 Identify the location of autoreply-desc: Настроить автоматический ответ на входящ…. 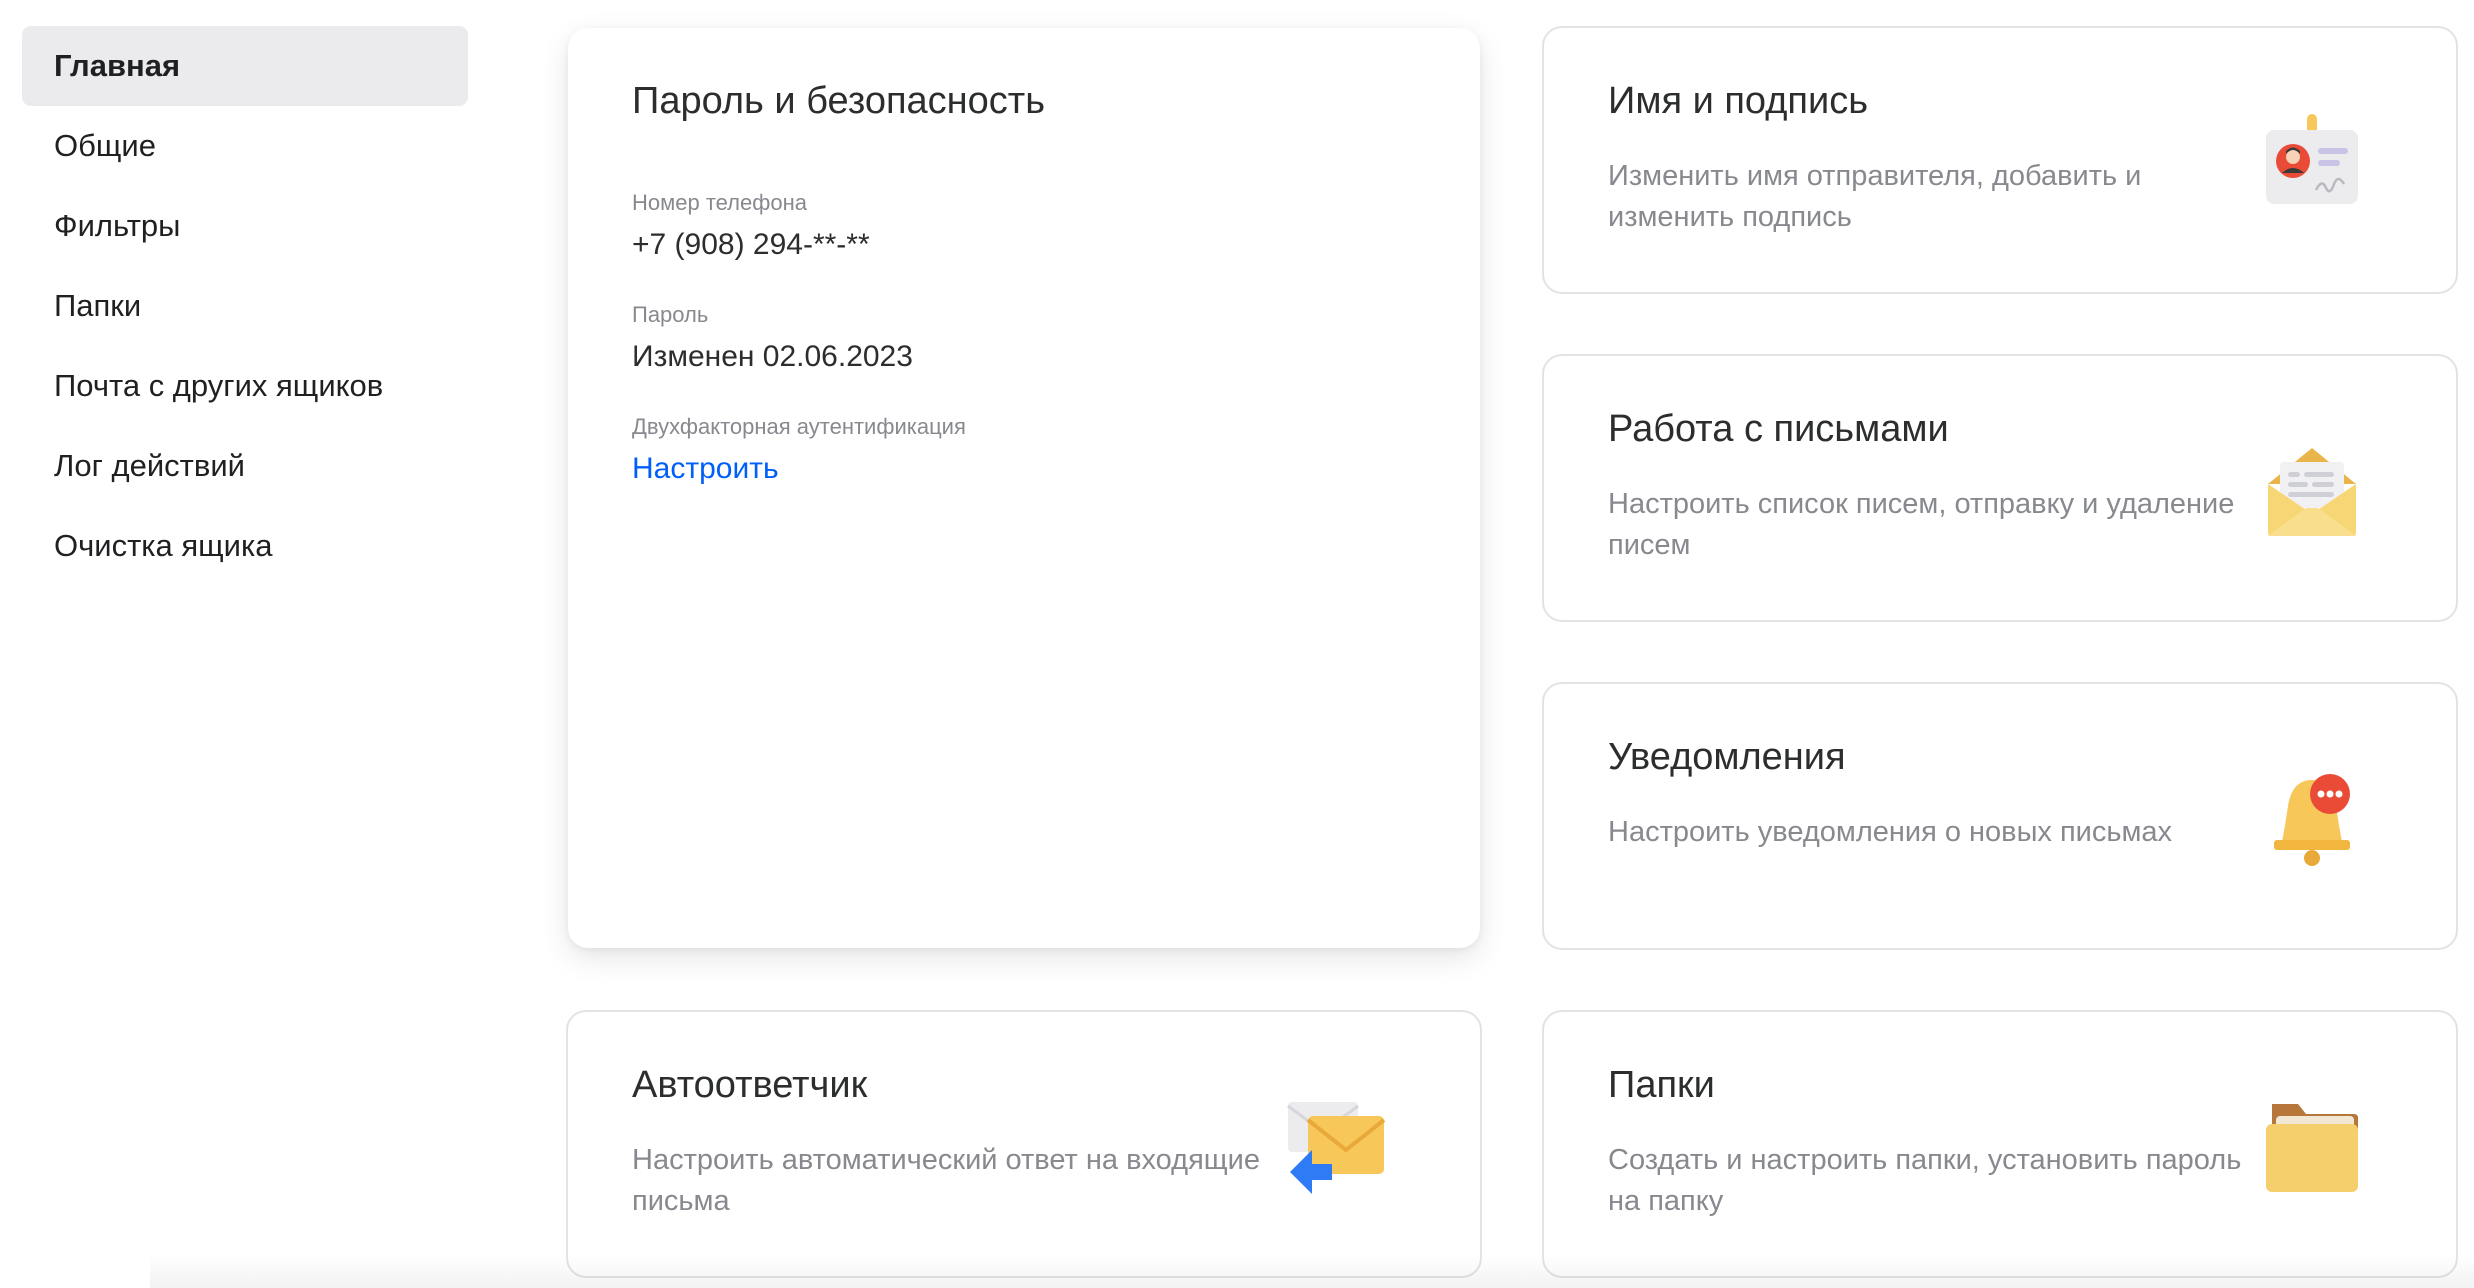
(946, 1180).